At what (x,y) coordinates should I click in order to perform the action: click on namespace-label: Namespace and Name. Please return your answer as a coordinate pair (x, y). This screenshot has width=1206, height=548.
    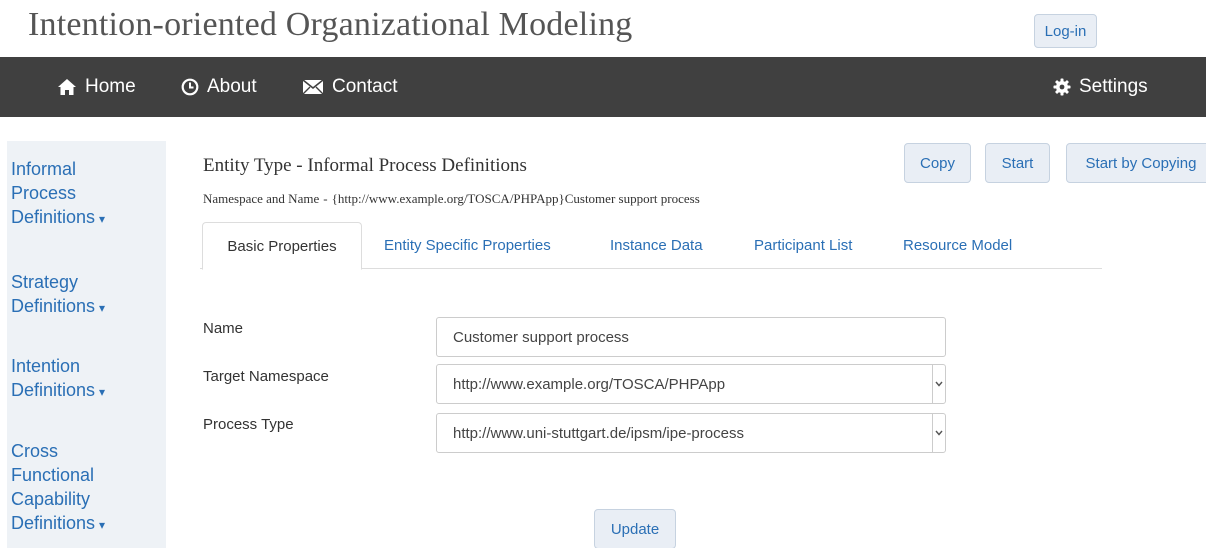
    Looking at the image, I should click on (261, 198).